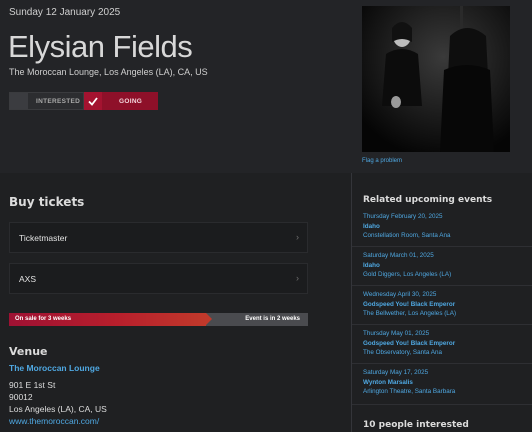  I want to click on attendance-toggle: INTERESTED GOING, so click(83, 101).